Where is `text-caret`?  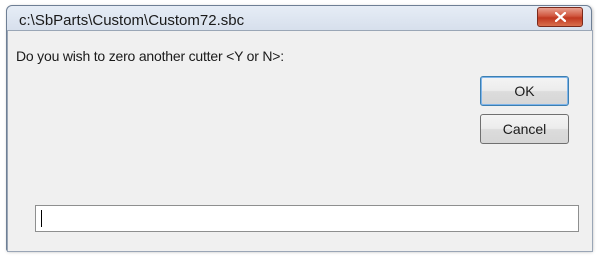 text-caret is located at coordinates (41, 218).